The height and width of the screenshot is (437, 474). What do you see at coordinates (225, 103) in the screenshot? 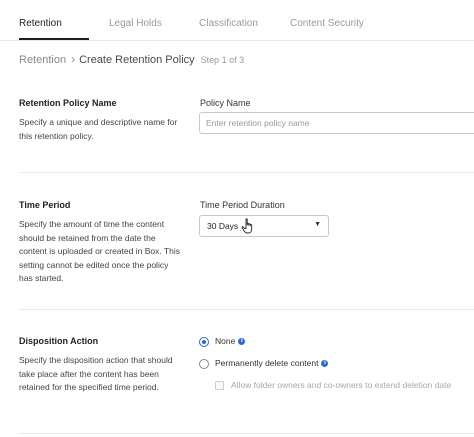
I see `policy-name-label: Policy Name` at bounding box center [225, 103].